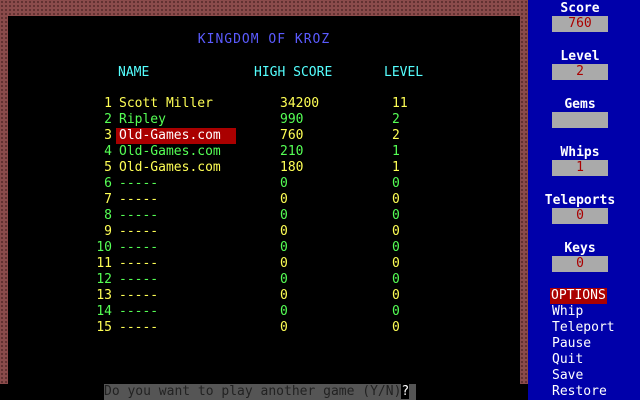 Image resolution: width=640 pixels, height=400 pixels. What do you see at coordinates (567, 360) in the screenshot?
I see `option-quit: Quit` at bounding box center [567, 360].